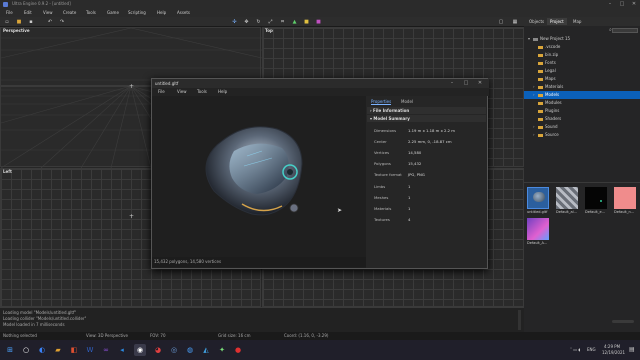 The width and height of the screenshot is (640, 360). What do you see at coordinates (306, 22) in the screenshot?
I see `paint-tool-icon: ■` at bounding box center [306, 22].